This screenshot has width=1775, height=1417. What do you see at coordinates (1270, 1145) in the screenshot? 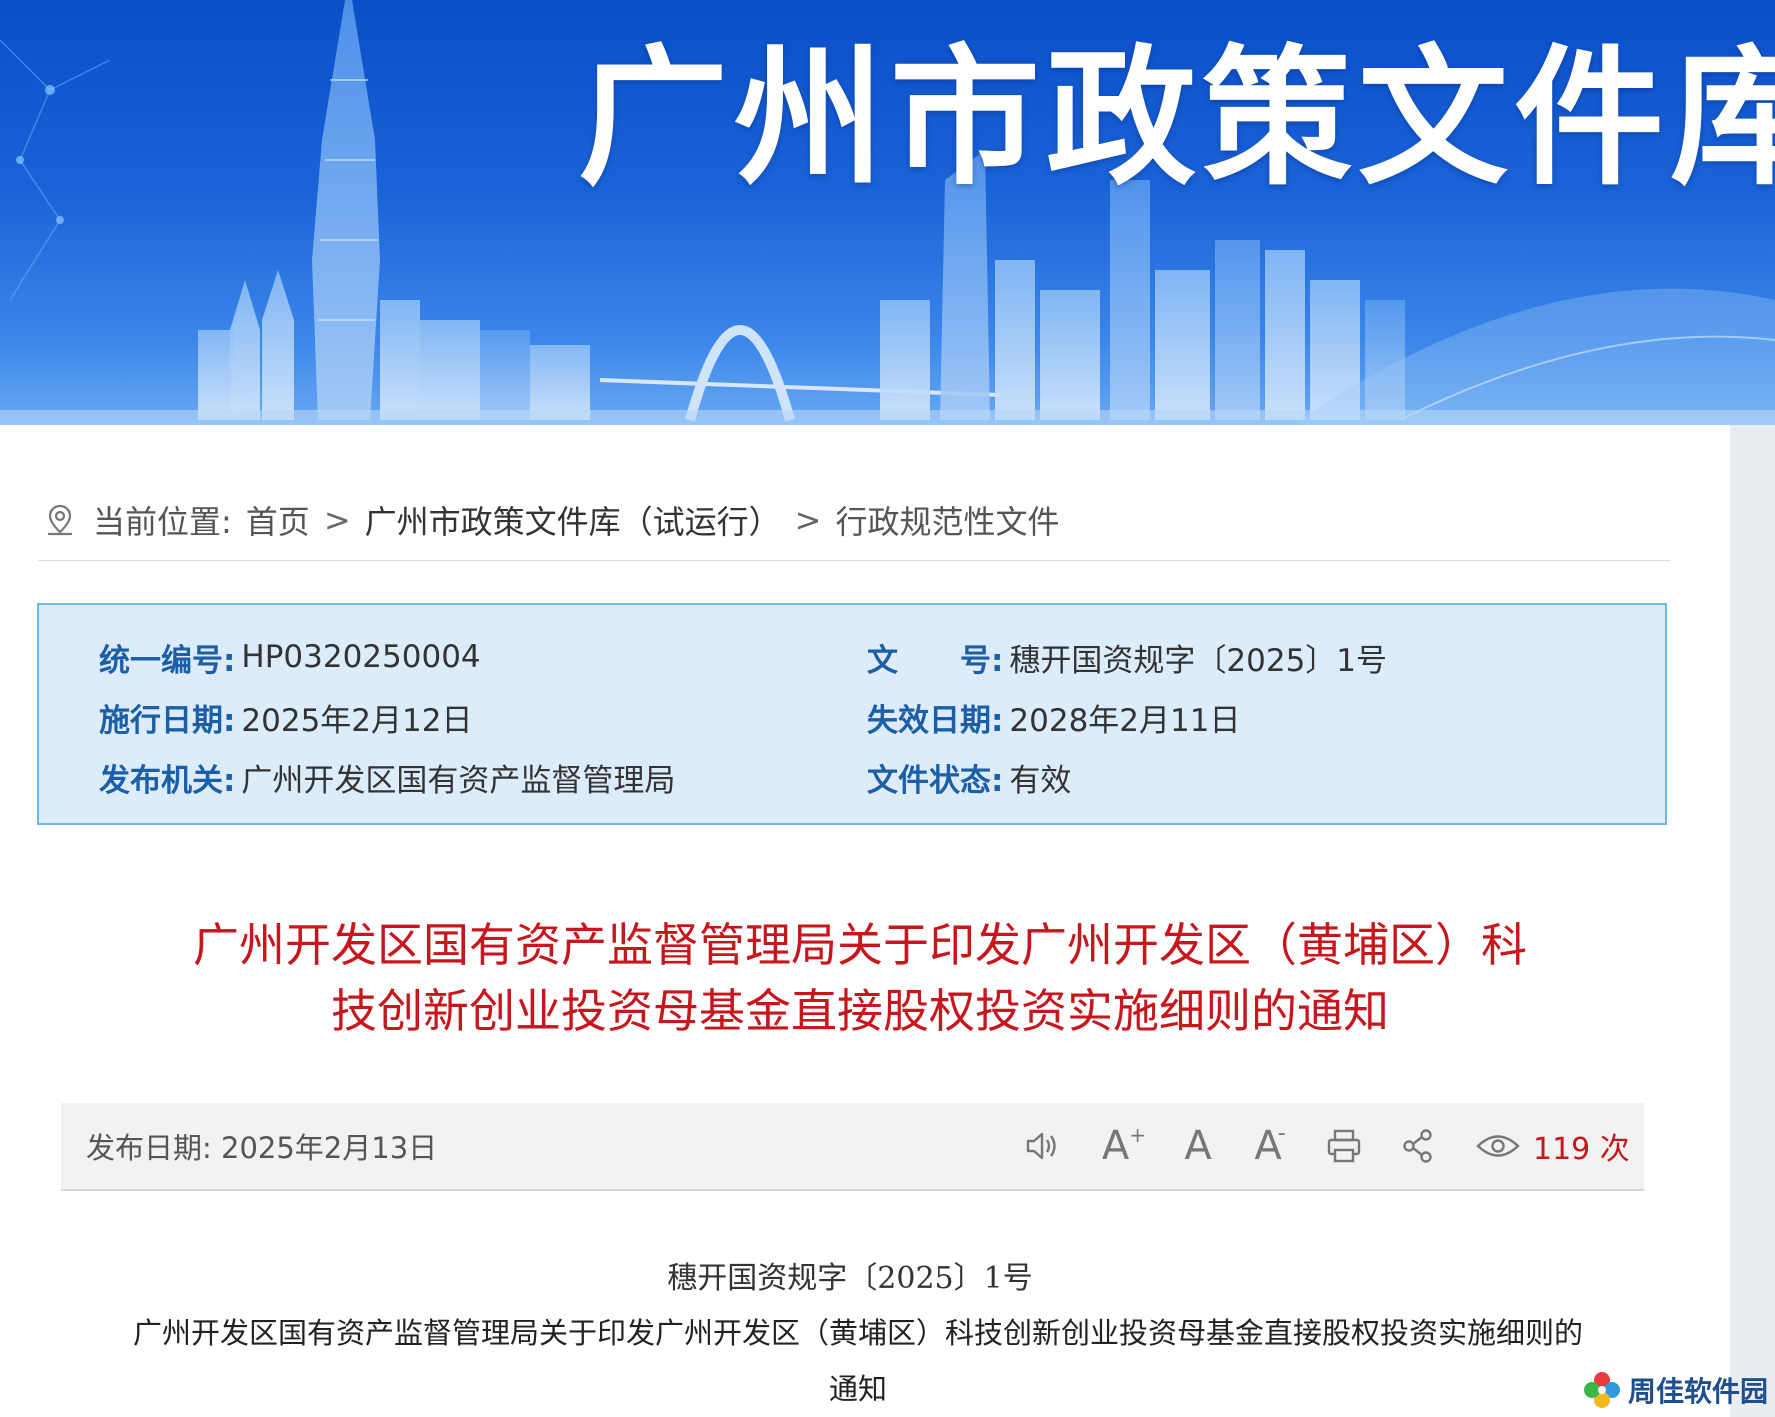
I see `font-decrease-button: A -` at bounding box center [1270, 1145].